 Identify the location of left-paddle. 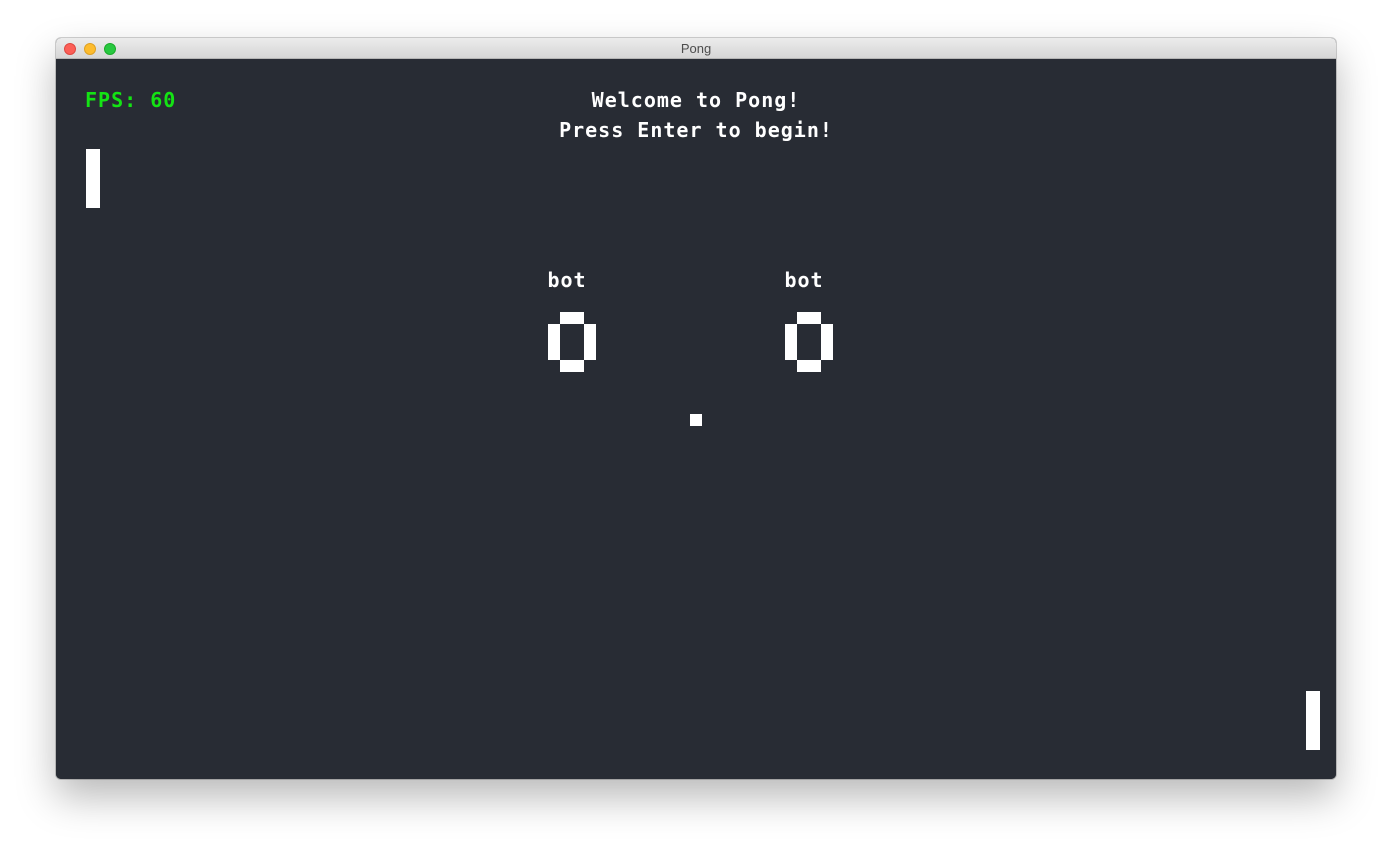
(93, 178).